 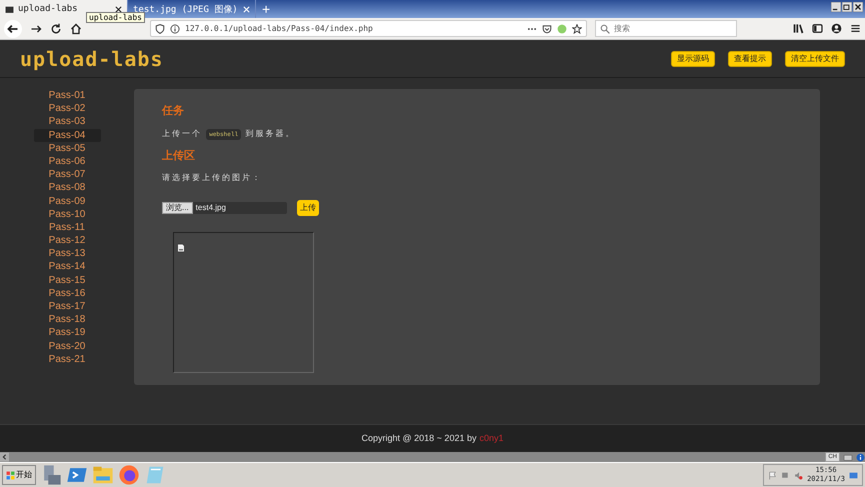 I want to click on tooltip: upload-labs, so click(x=115, y=17).